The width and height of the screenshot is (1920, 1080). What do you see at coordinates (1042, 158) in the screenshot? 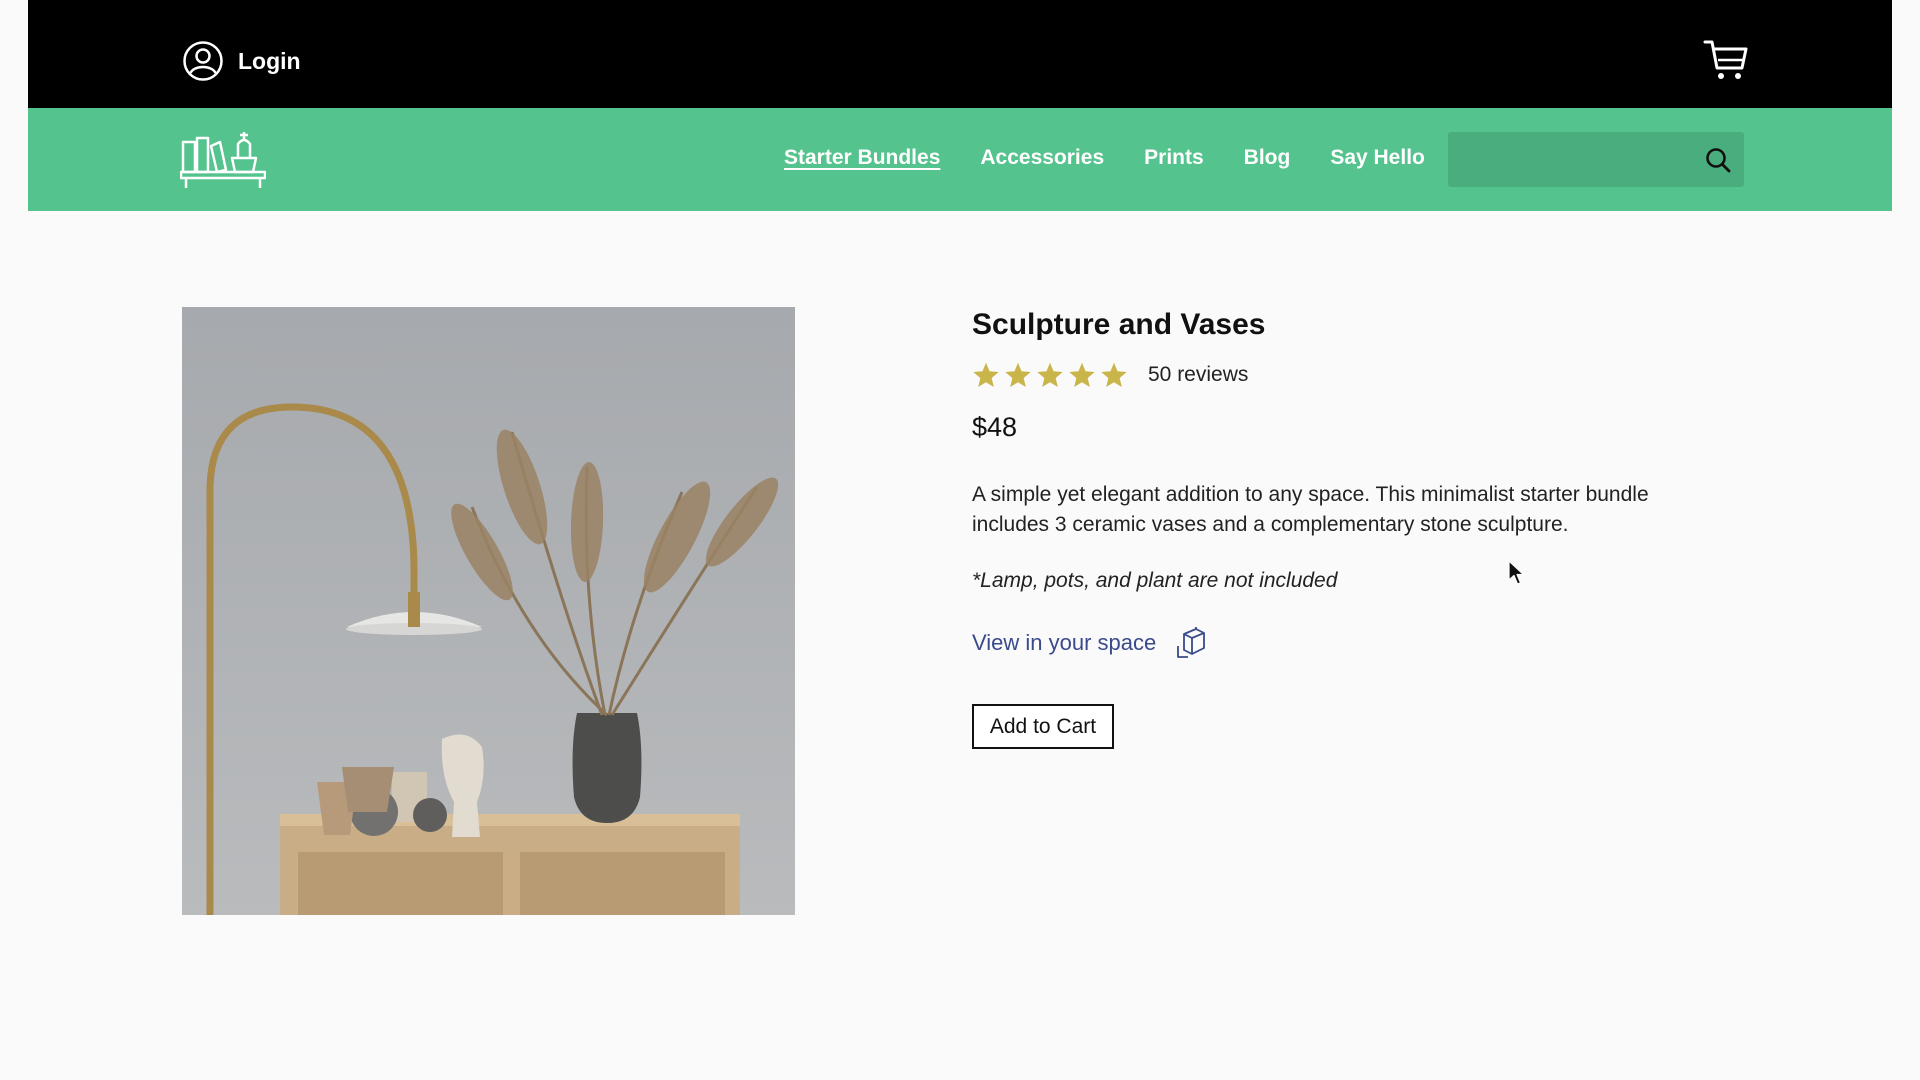
I see `nav-item-accessories: Accessories` at bounding box center [1042, 158].